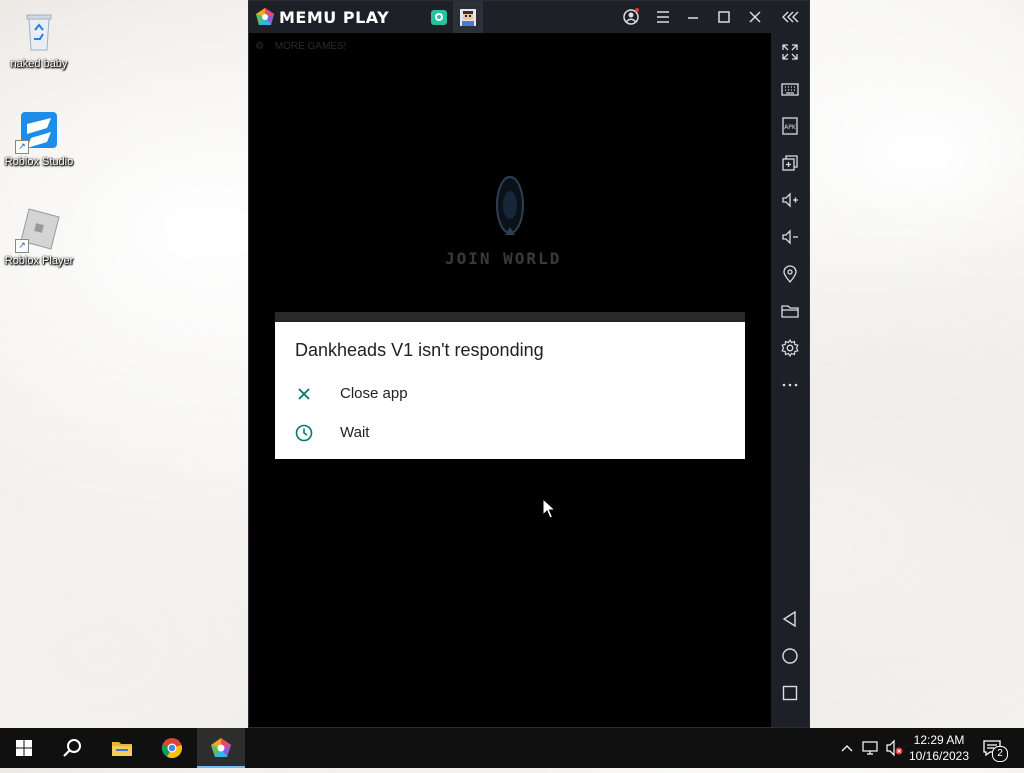 This screenshot has width=1024, height=773. Describe the element at coordinates (510, 211) in the screenshot. I see `game-logo-icon` at that location.